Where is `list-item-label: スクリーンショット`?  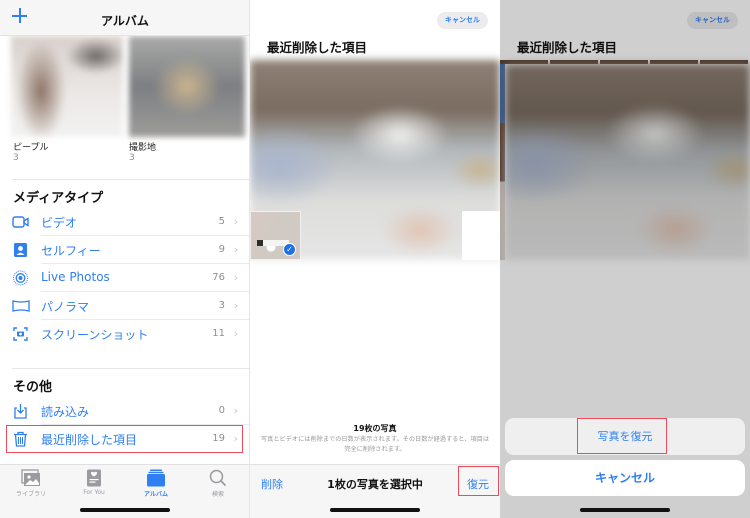
list-item-label: スクリーンショット is located at coordinates (95, 335).